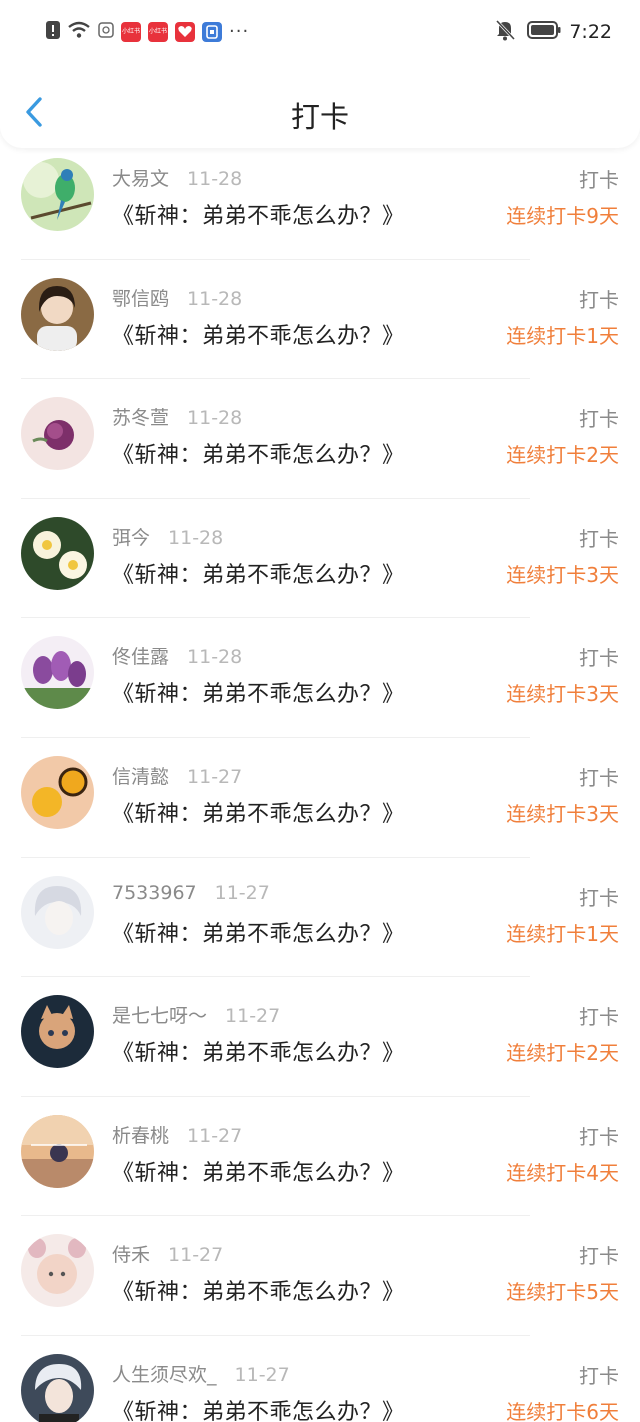 This screenshot has width=640, height=1422. What do you see at coordinates (141, 418) in the screenshot?
I see `user-name: 苏冬萱` at bounding box center [141, 418].